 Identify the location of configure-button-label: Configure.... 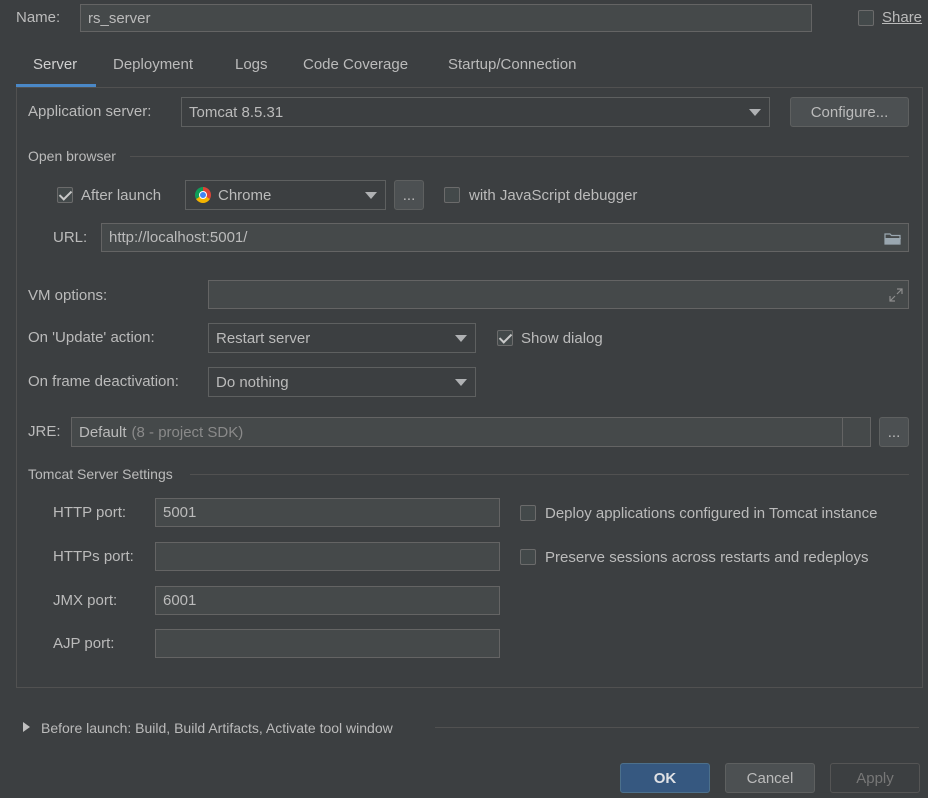
(849, 112).